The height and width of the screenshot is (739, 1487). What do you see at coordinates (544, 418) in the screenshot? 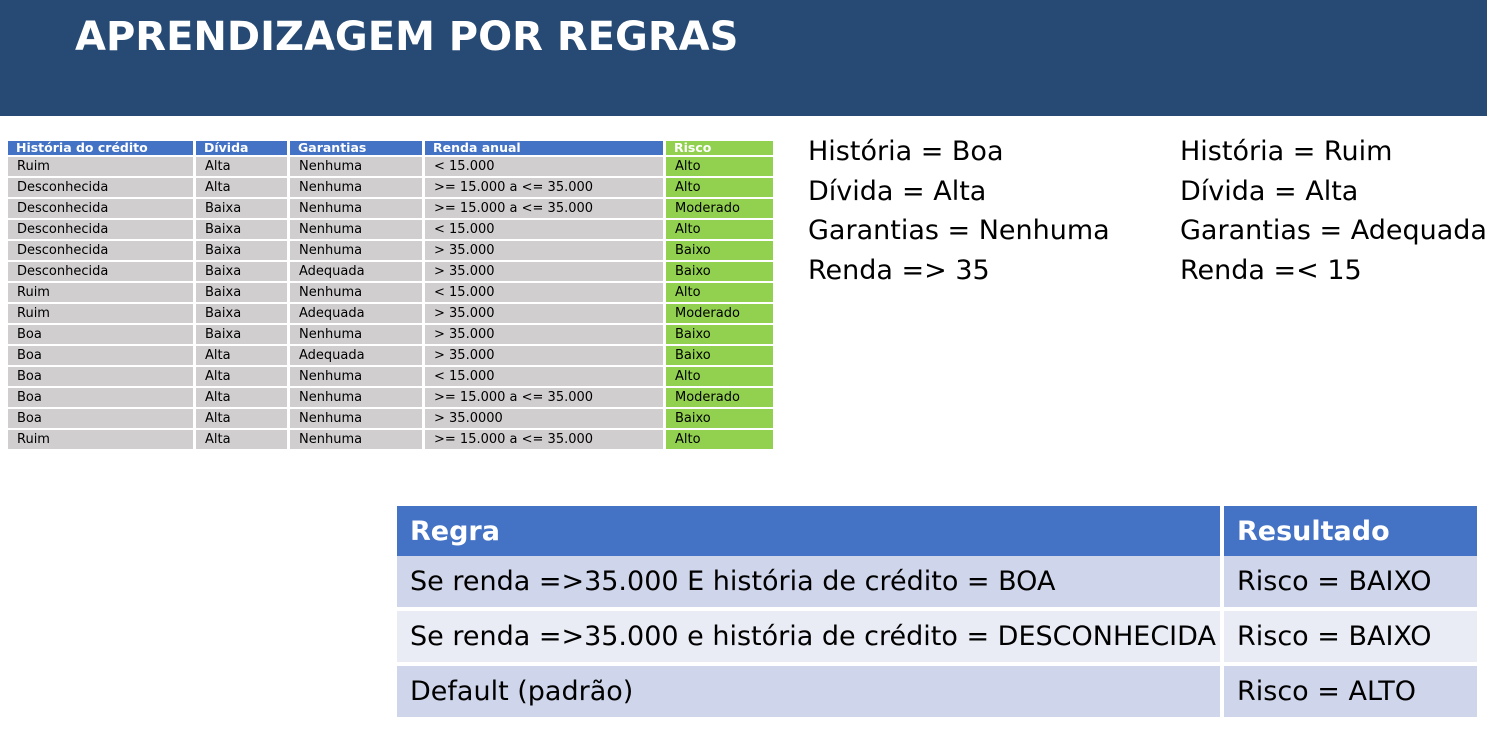
I see `cell-annual-income: > 35.0000` at bounding box center [544, 418].